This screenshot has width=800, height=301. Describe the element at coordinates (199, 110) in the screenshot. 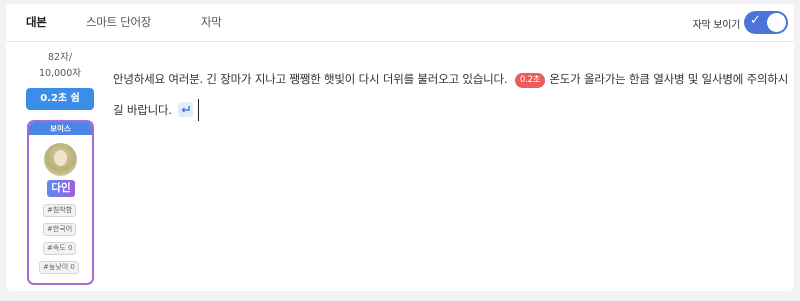

I see `text-cursor` at that location.